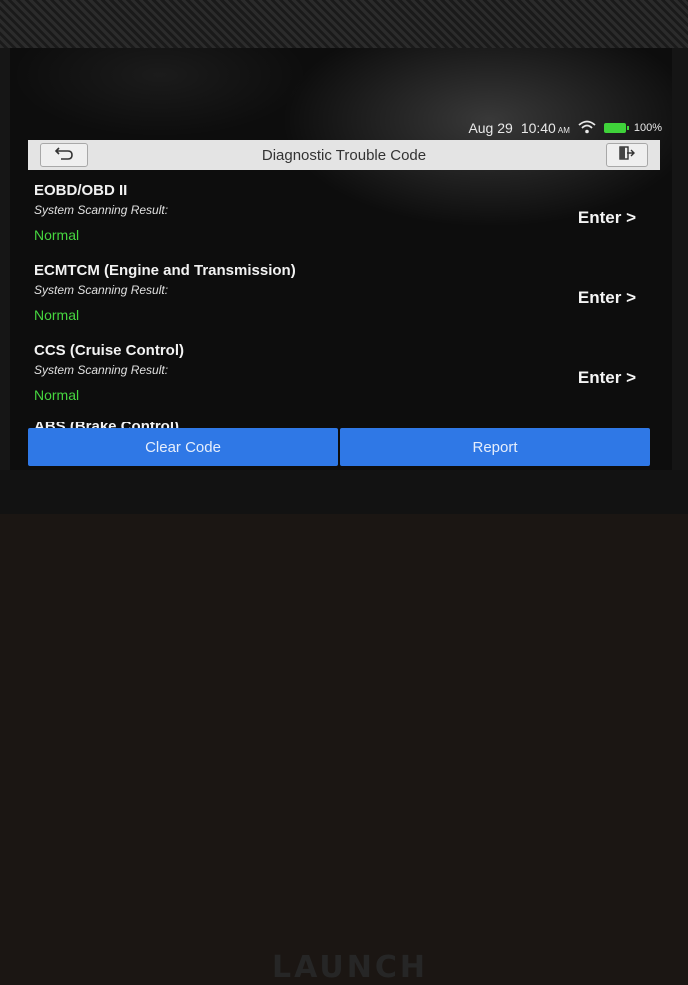  Describe the element at coordinates (616, 128) in the screenshot. I see `battery-icon` at that location.